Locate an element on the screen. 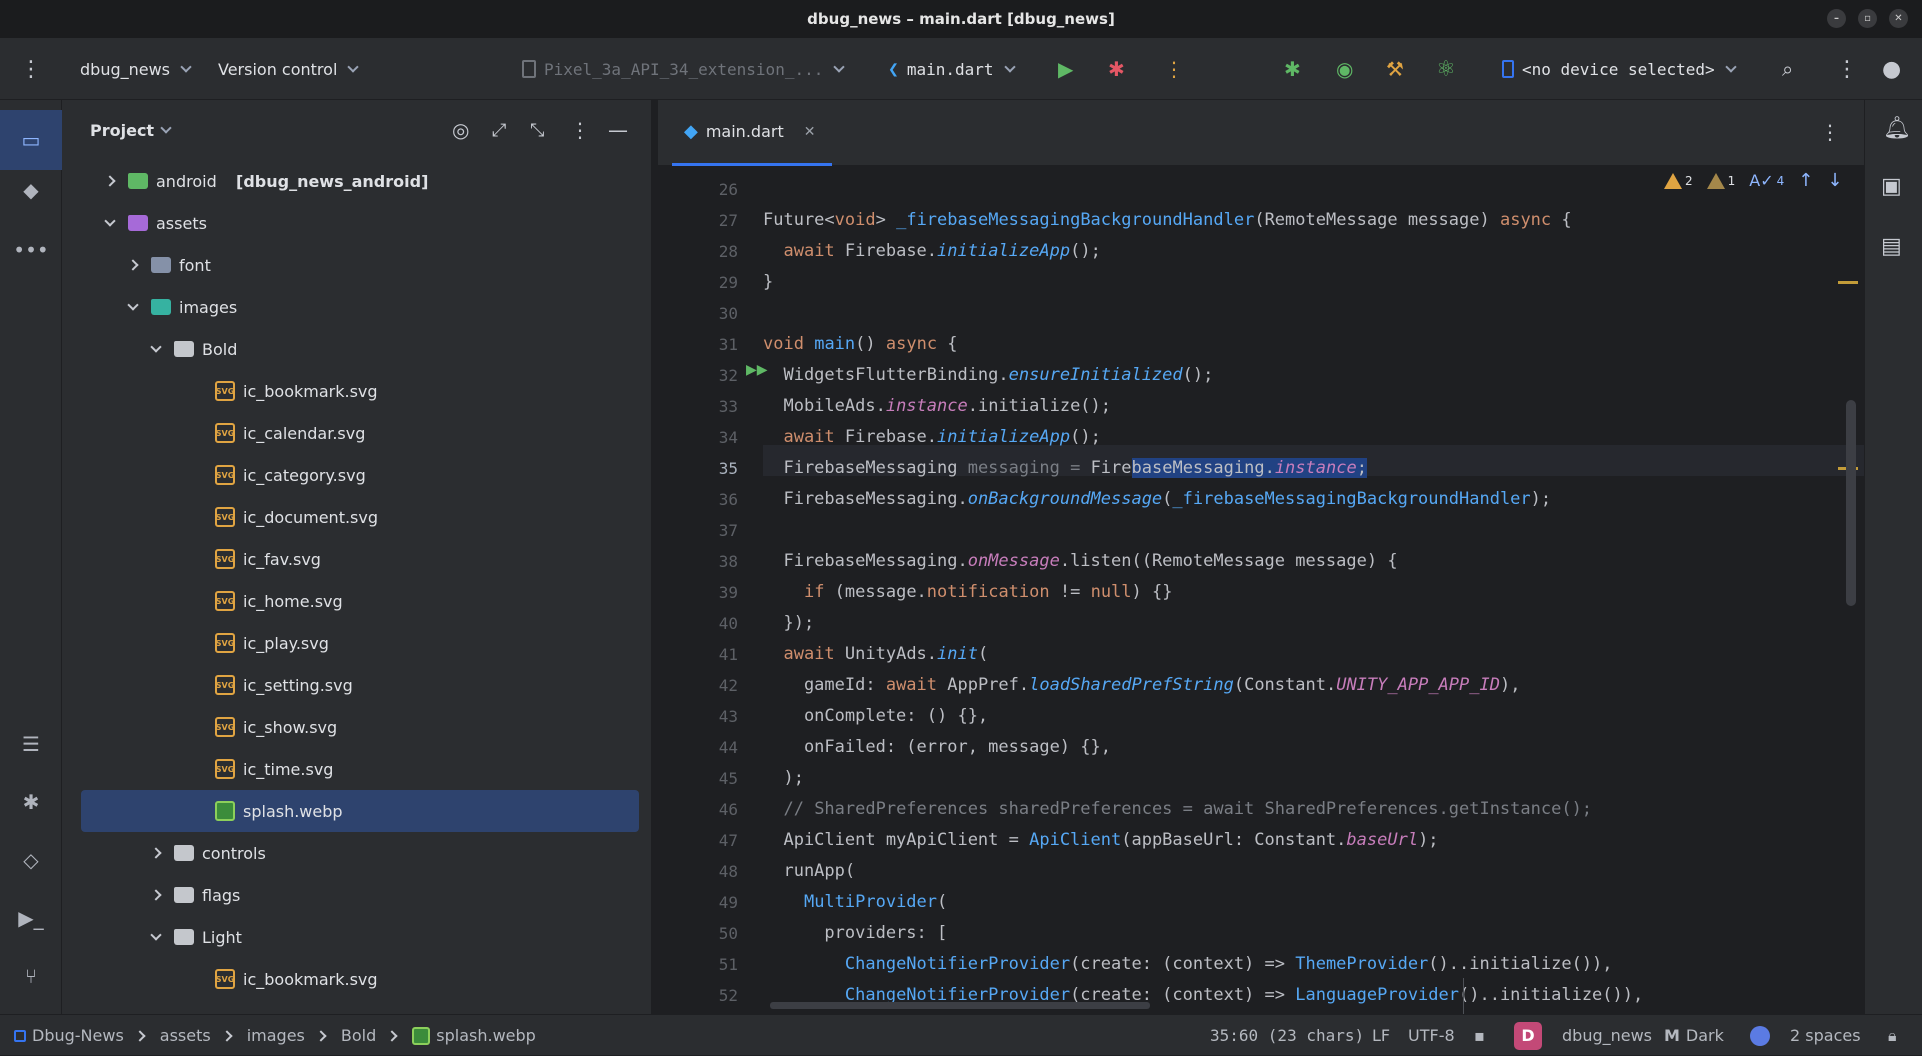  image-file-icon is located at coordinates (421, 1035).